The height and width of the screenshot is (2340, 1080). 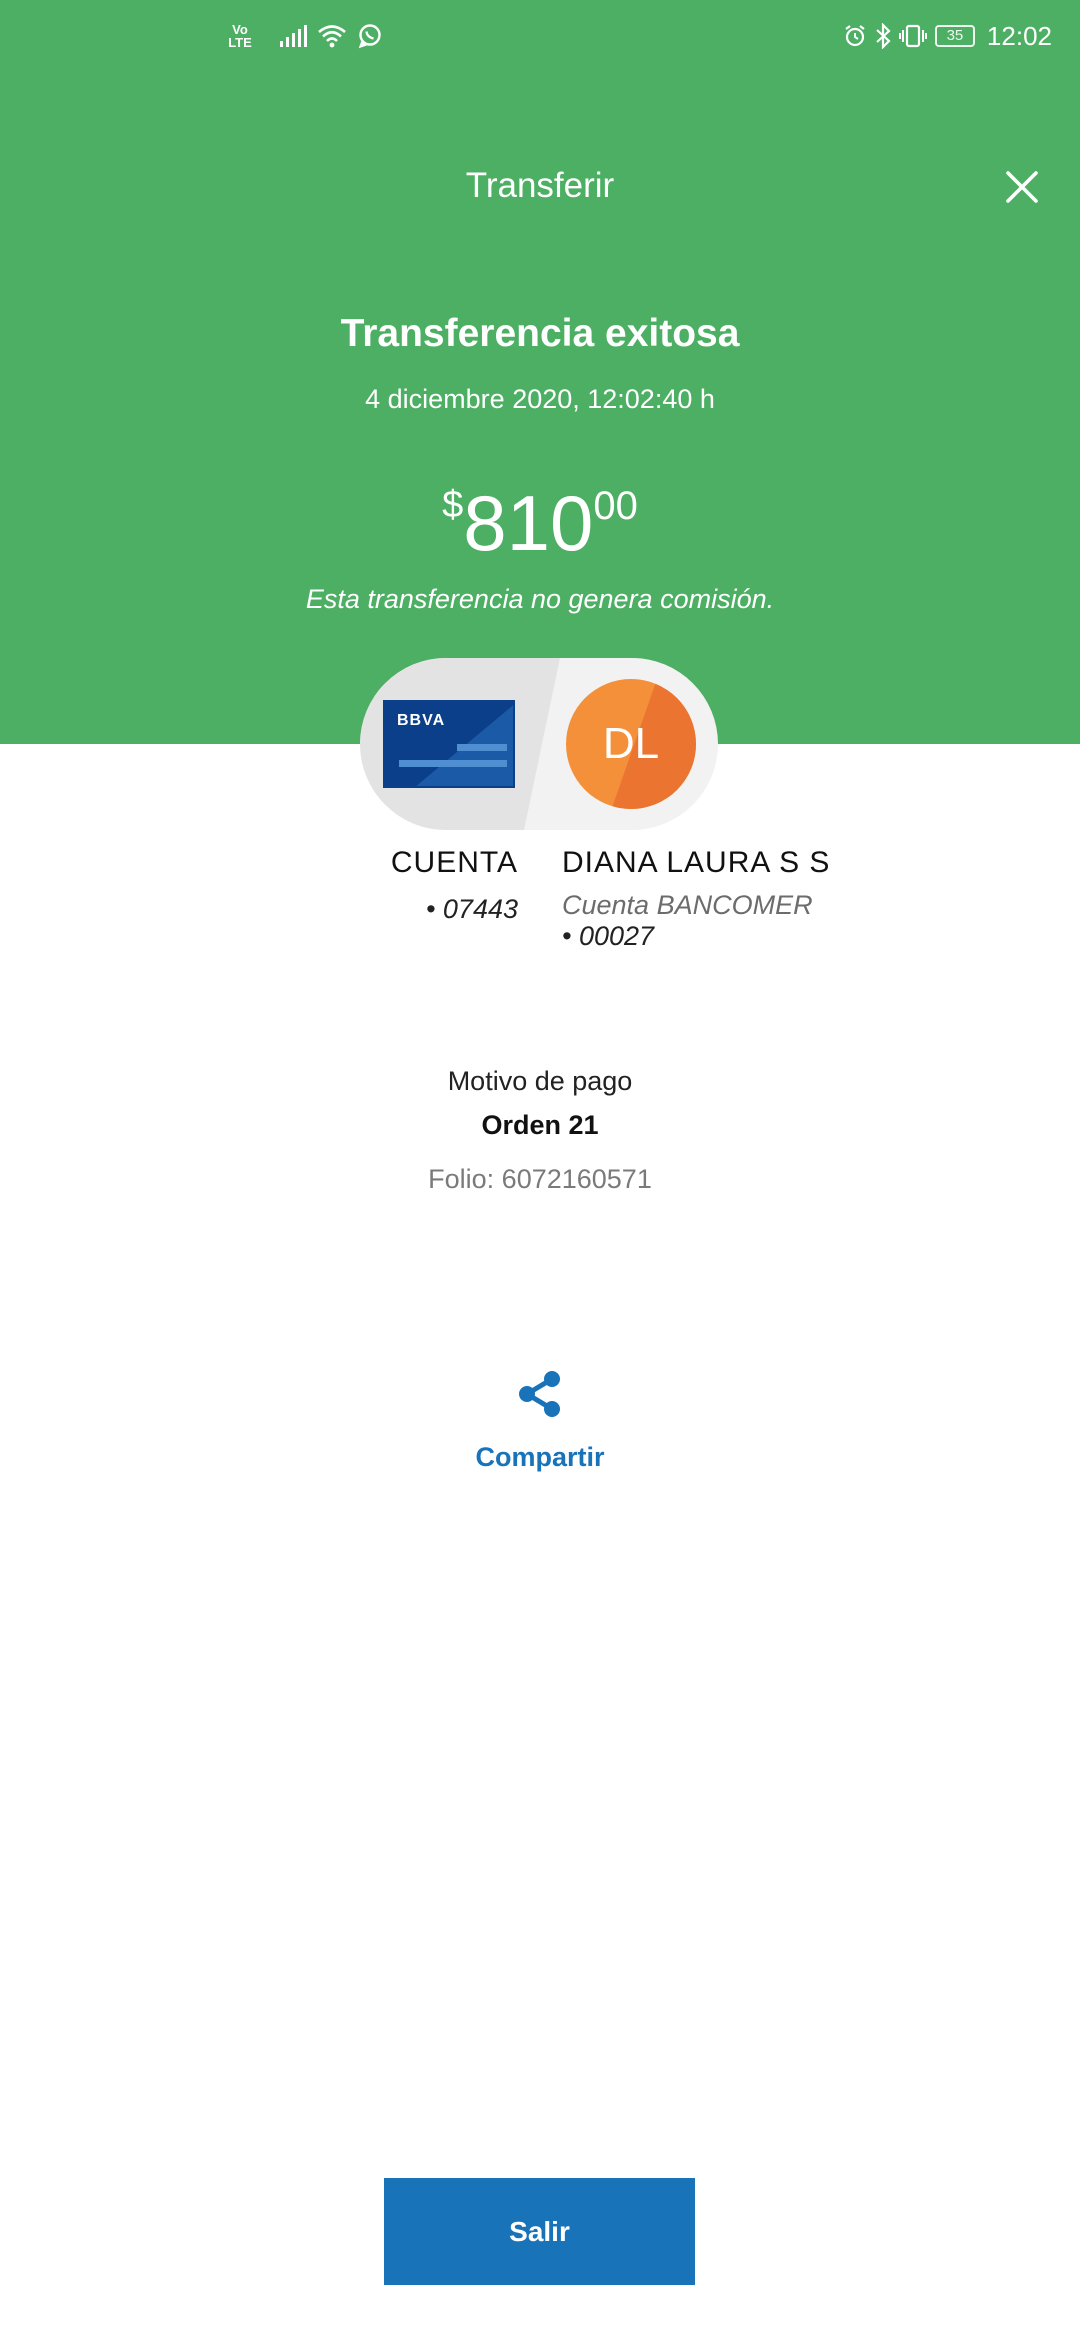 What do you see at coordinates (540, 399) in the screenshot?
I see `transfer-datetime: 4 diciembre 2020, 12:02:40 h` at bounding box center [540, 399].